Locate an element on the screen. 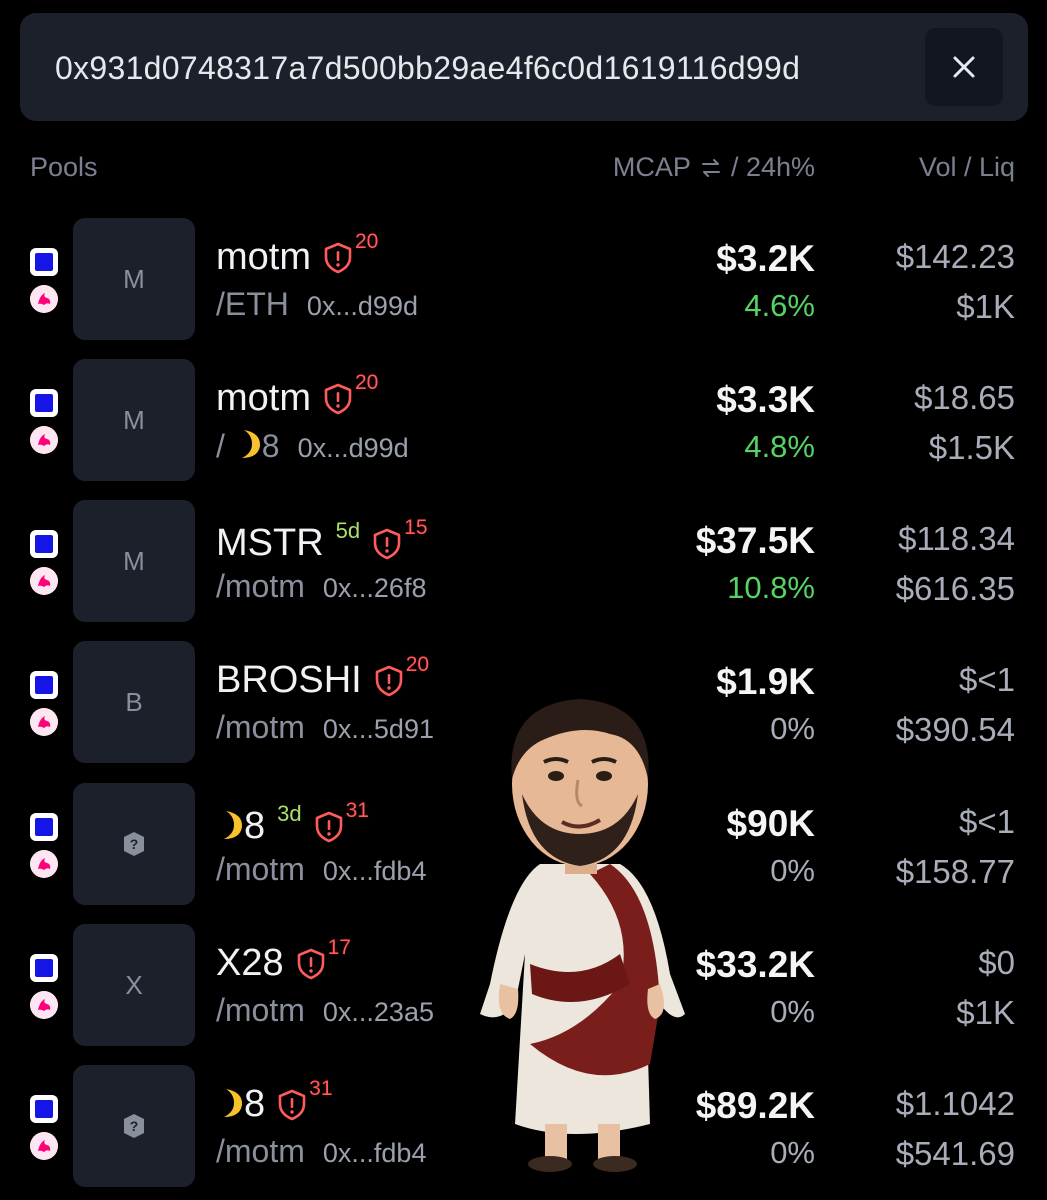 This screenshot has width=1047, height=1200. token-name: 8 is located at coordinates (240, 1104).